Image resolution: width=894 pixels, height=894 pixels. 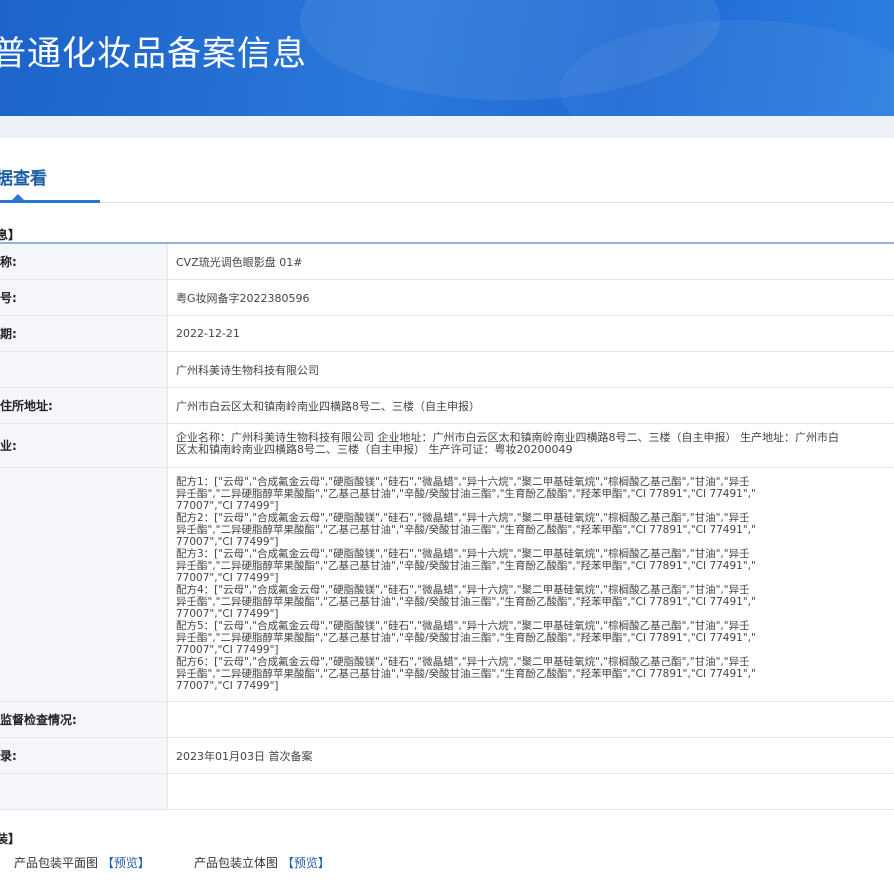 I want to click on row-value: CVZ琉光调色眼影盘 01#, so click(x=239, y=262).